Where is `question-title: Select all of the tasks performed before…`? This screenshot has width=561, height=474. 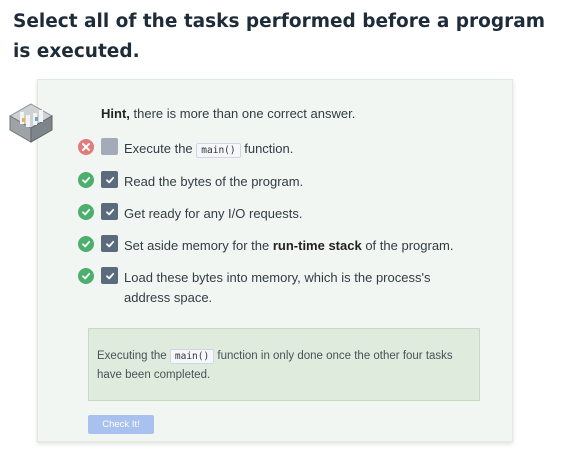
question-title: Select all of the tasks performed before… is located at coordinates (279, 36).